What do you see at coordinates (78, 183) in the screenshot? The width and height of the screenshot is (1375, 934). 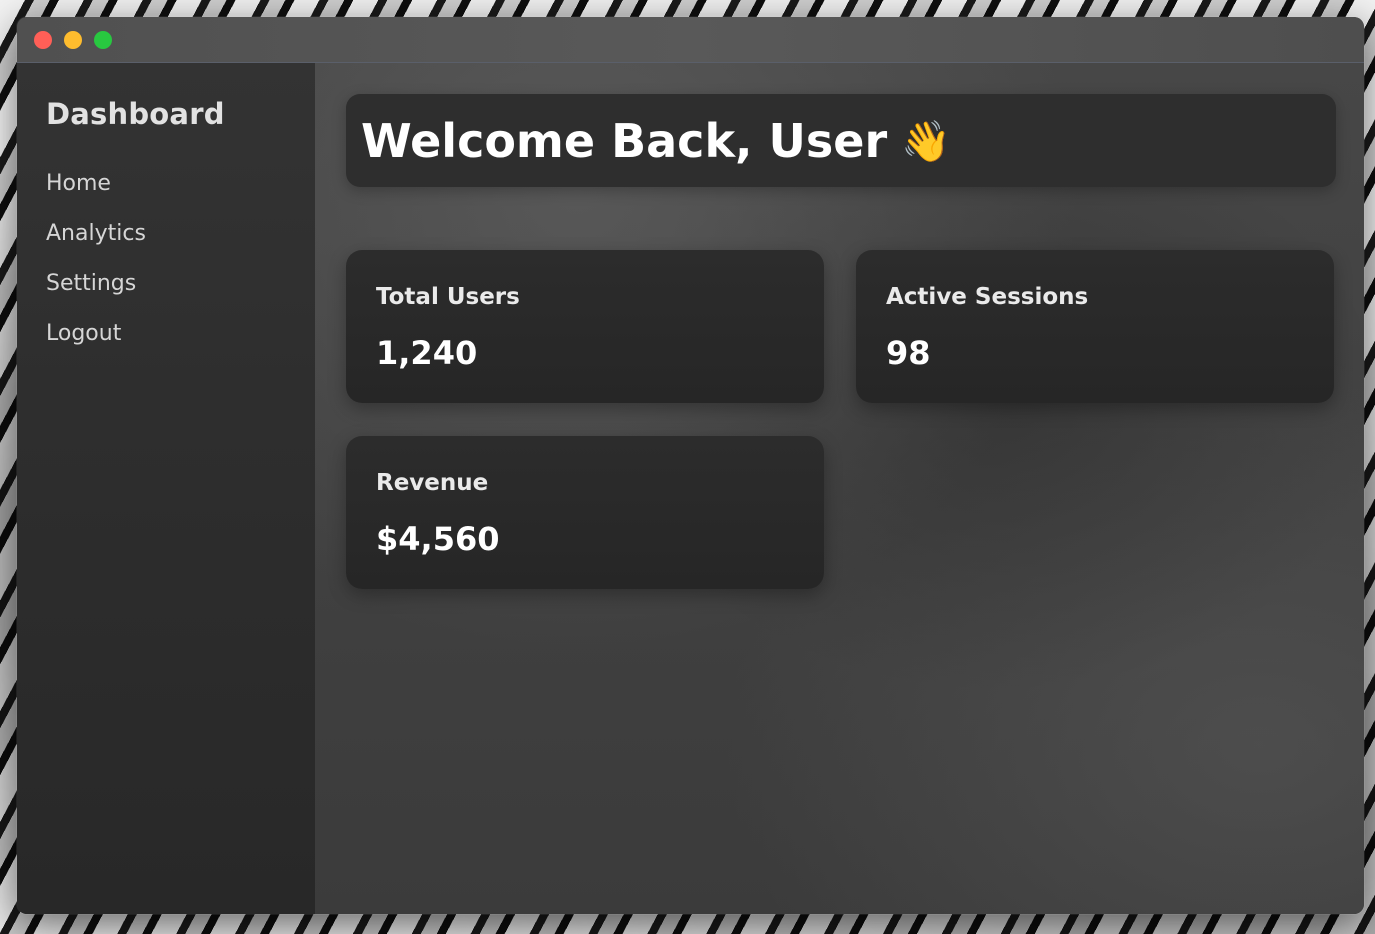 I see `sidebar-item-home: Home` at bounding box center [78, 183].